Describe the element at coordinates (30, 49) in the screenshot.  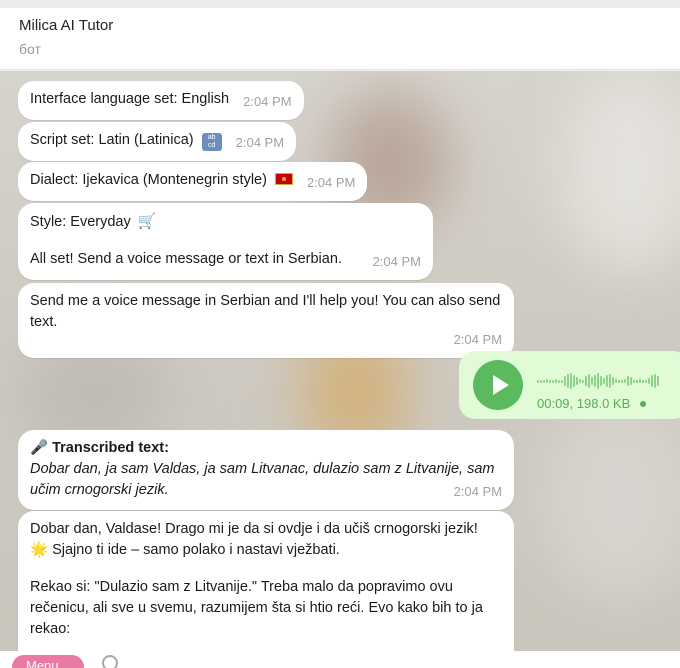
I see `chat-status: бот` at that location.